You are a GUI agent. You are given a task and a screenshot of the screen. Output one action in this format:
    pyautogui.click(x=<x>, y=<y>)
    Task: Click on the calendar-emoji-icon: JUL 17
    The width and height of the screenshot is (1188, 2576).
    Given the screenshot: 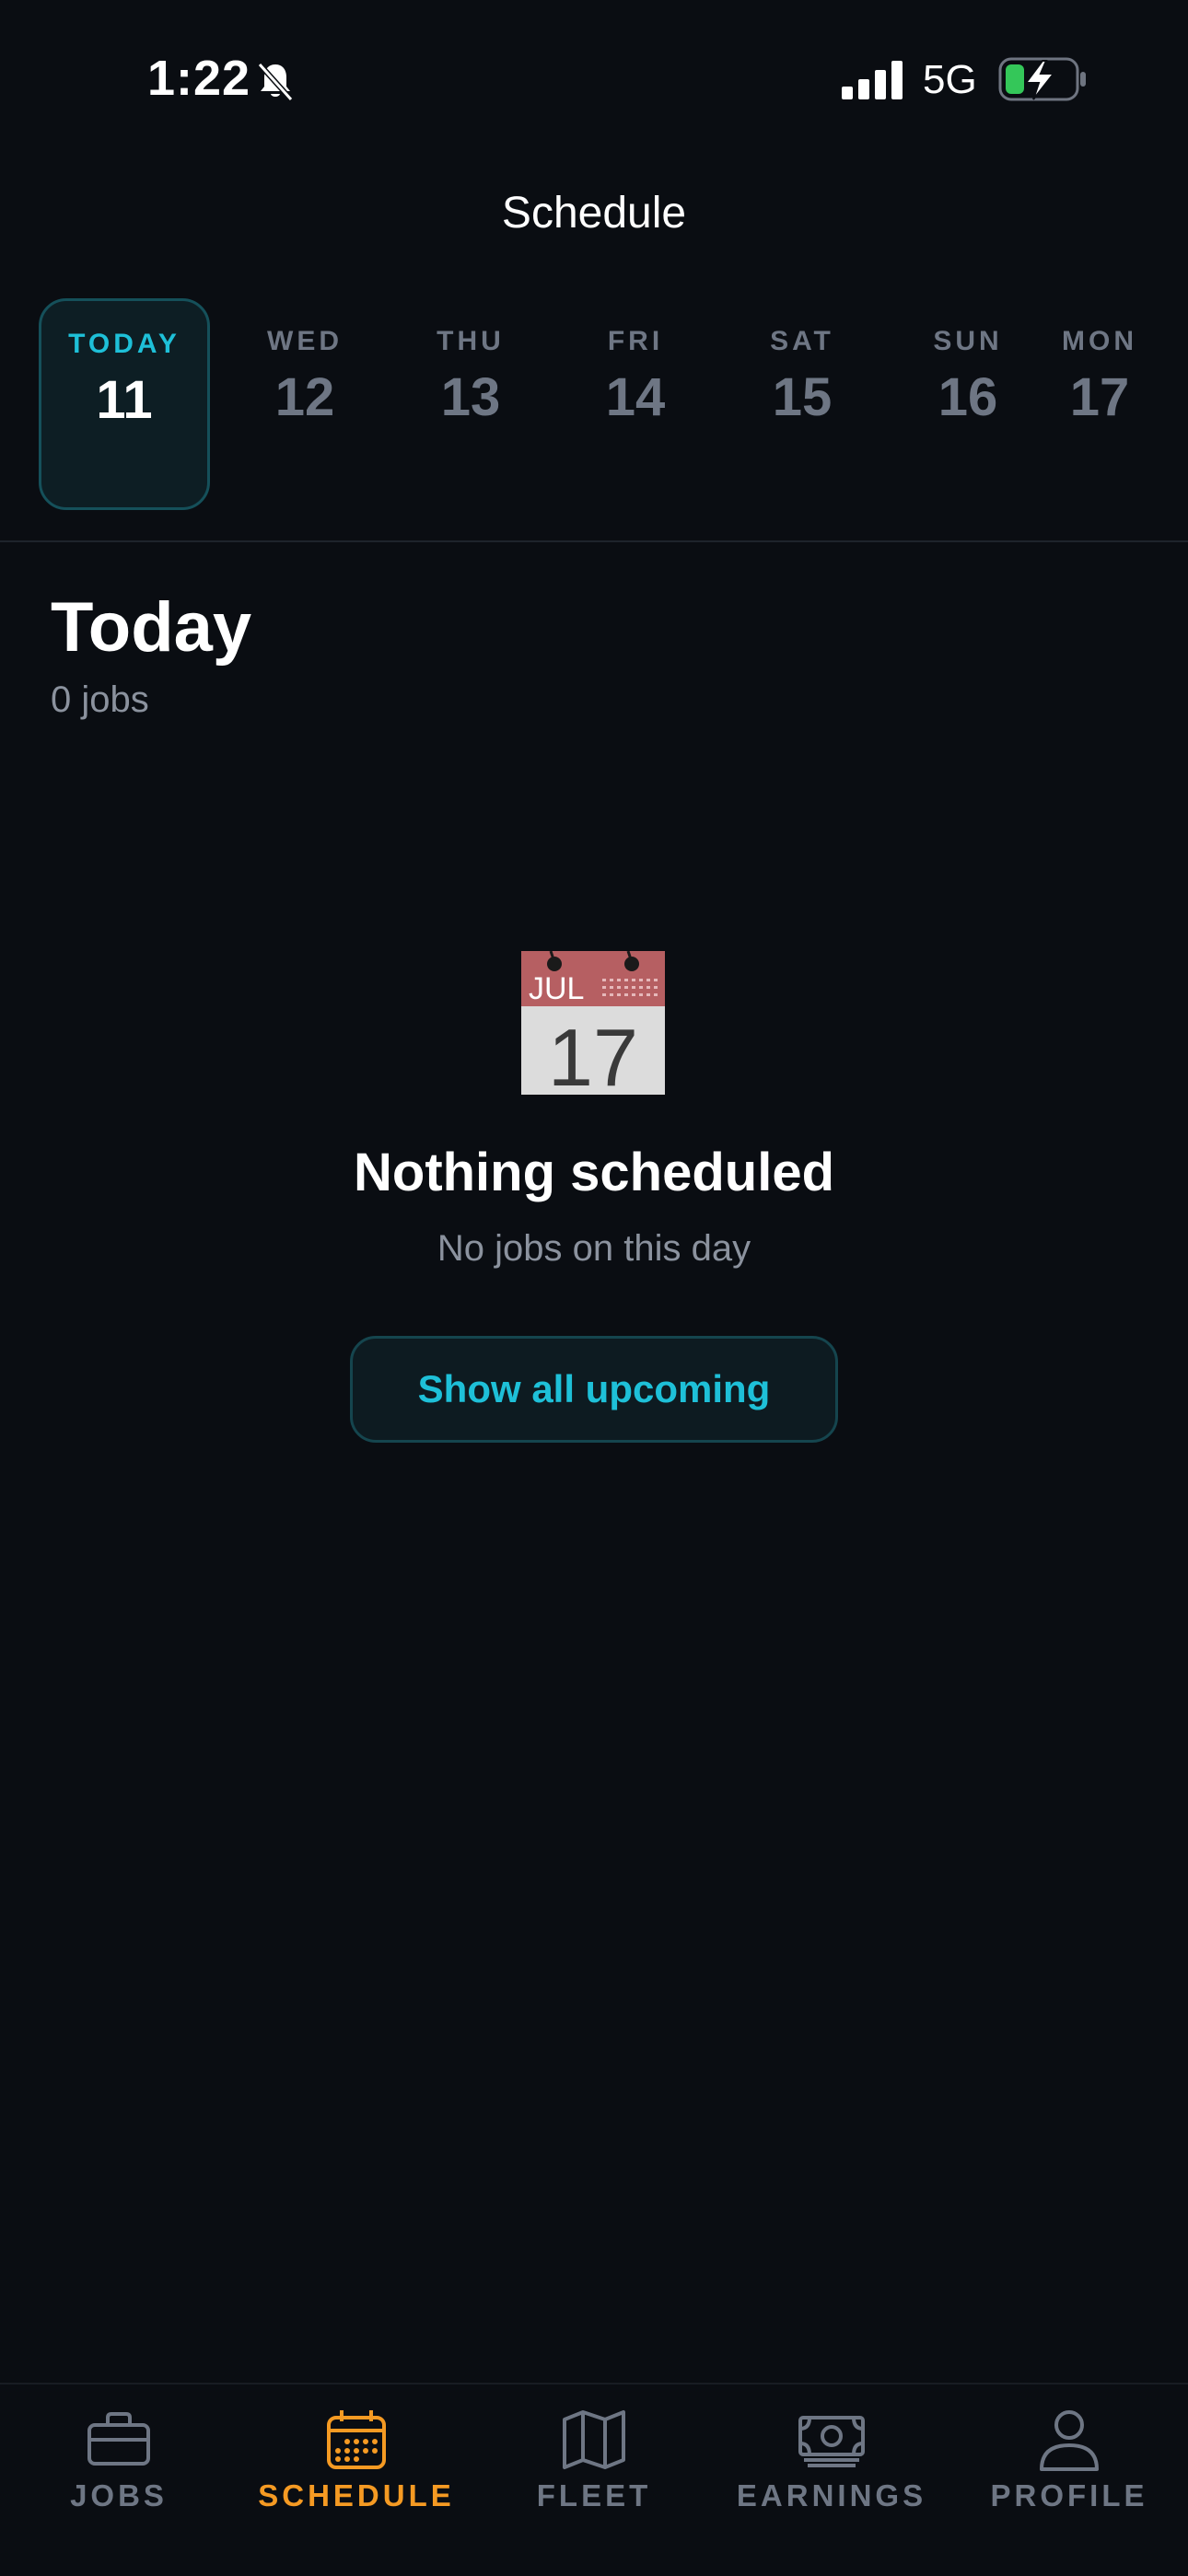 What is the action you would take?
    pyautogui.click(x=593, y=1023)
    